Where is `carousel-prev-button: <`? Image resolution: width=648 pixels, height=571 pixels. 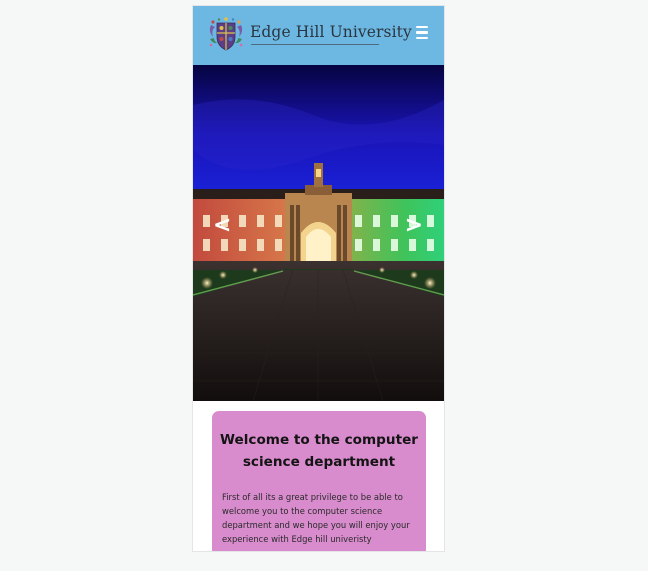
carousel-prev-button: < is located at coordinates (222, 226).